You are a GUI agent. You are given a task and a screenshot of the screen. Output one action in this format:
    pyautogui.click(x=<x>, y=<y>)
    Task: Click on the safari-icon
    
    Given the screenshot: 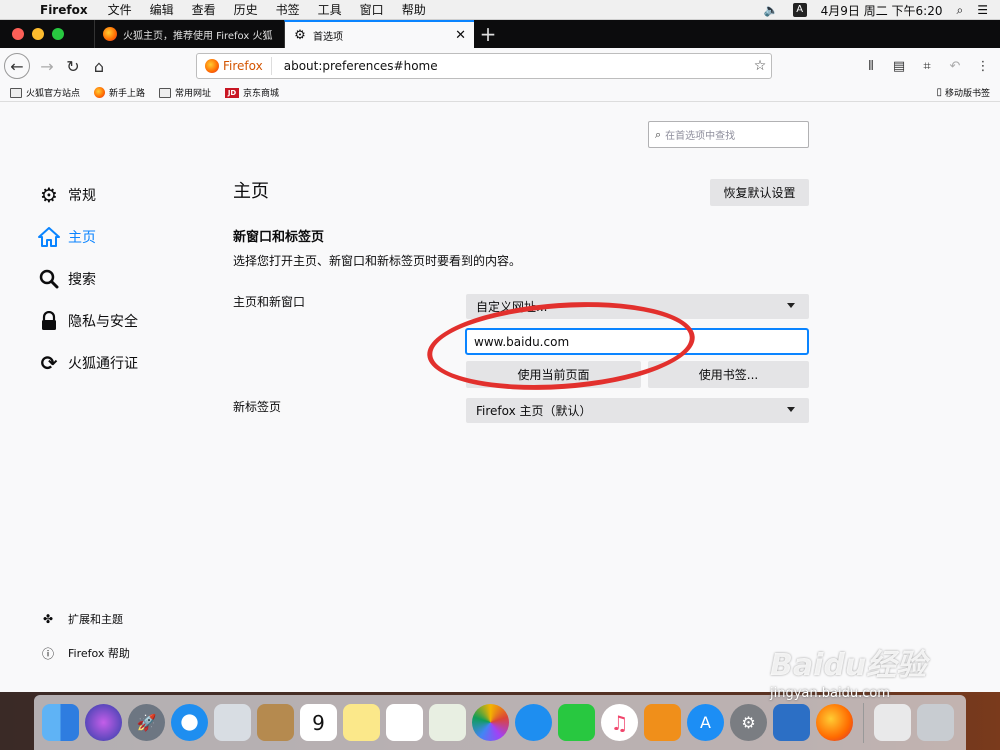 What is the action you would take?
    pyautogui.click(x=189, y=722)
    